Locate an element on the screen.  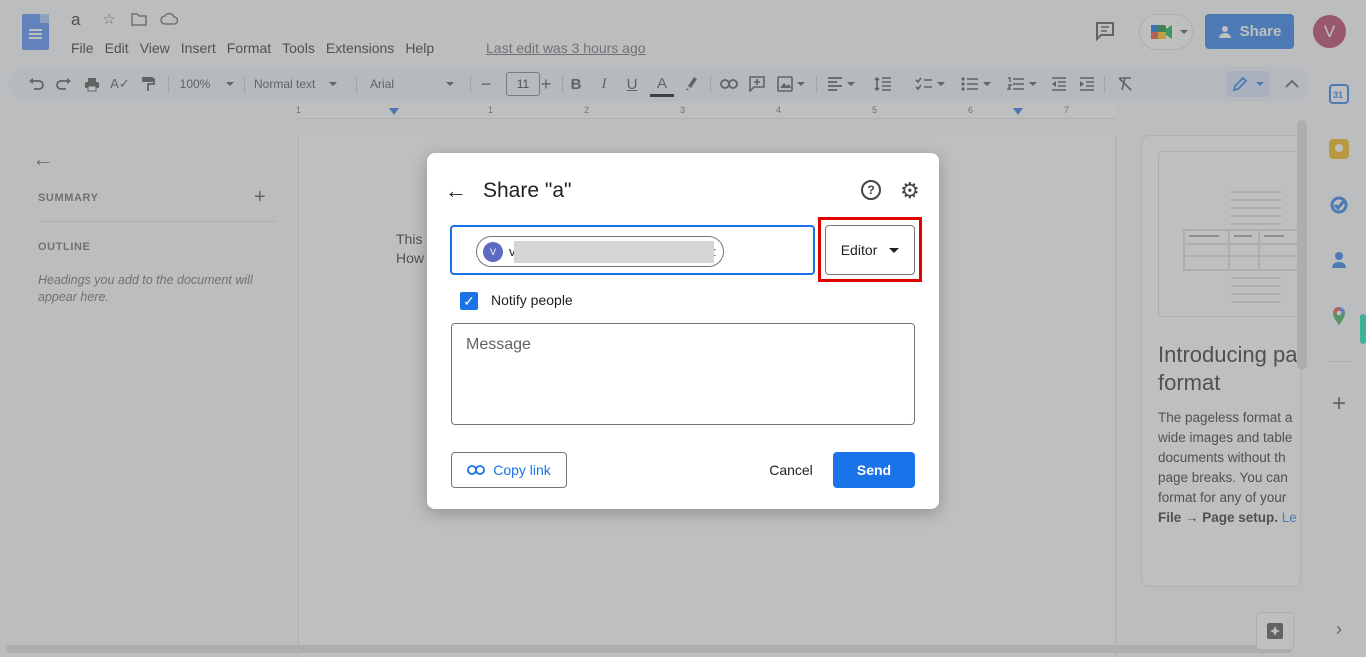
message-field: Message is located at coordinates (683, 374).